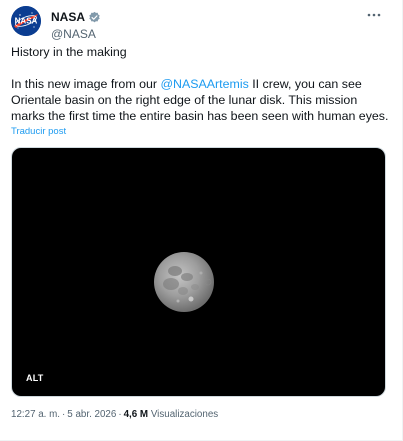 Image resolution: width=403 pixels, height=441 pixels. What do you see at coordinates (136, 414) in the screenshot?
I see `views-count: 4,6 M` at bounding box center [136, 414].